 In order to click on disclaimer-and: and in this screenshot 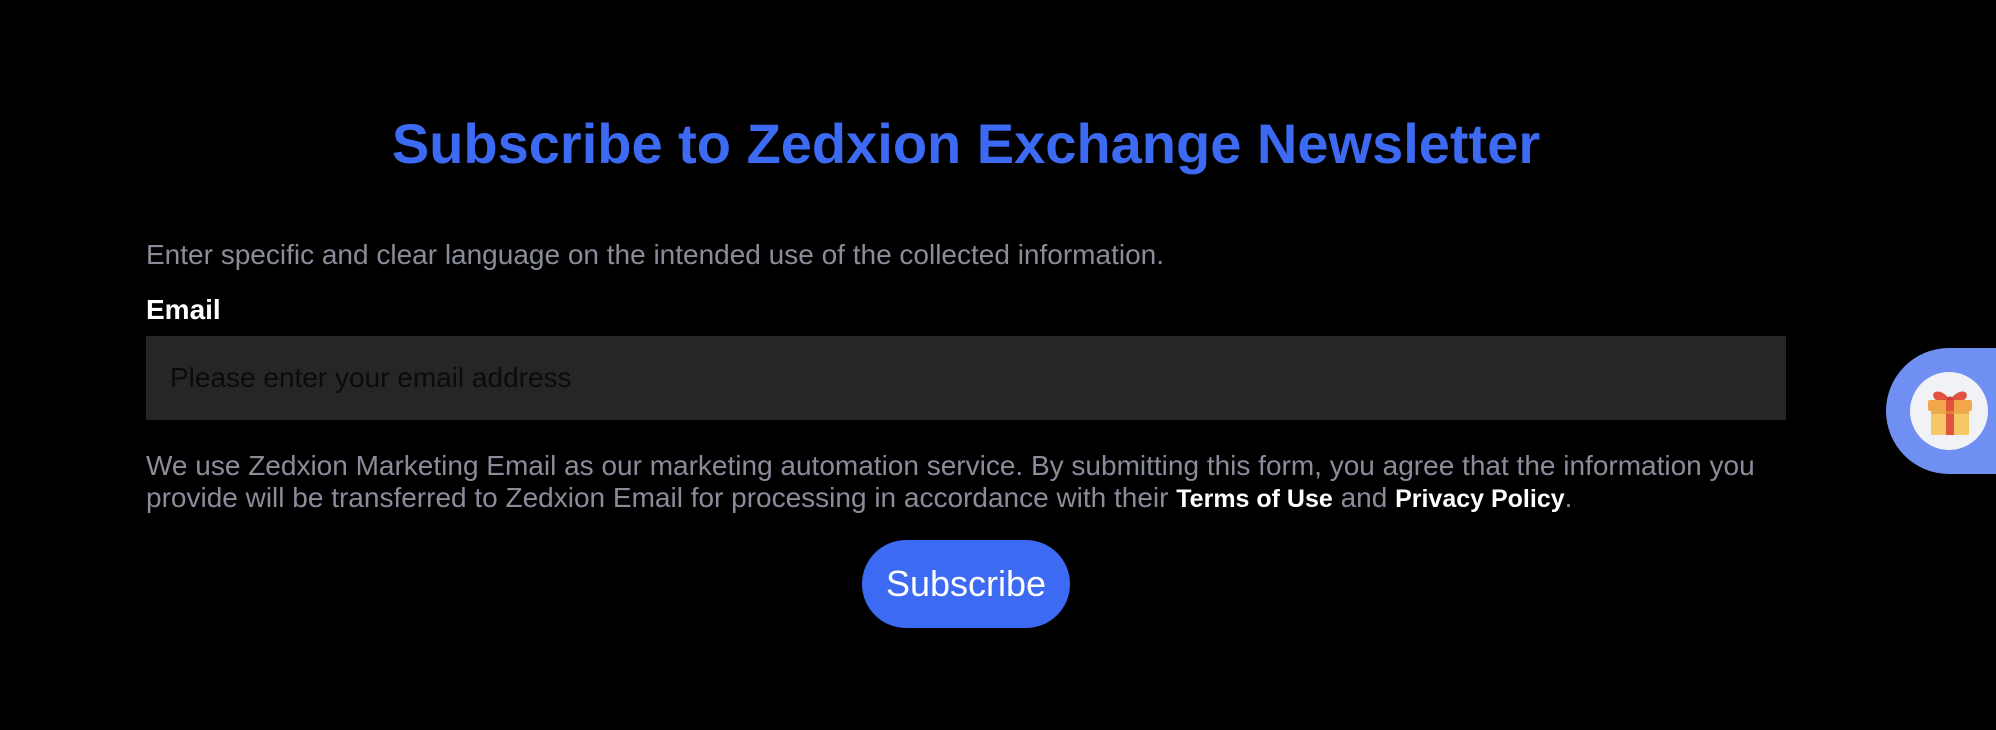, I will do `click(1364, 497)`.